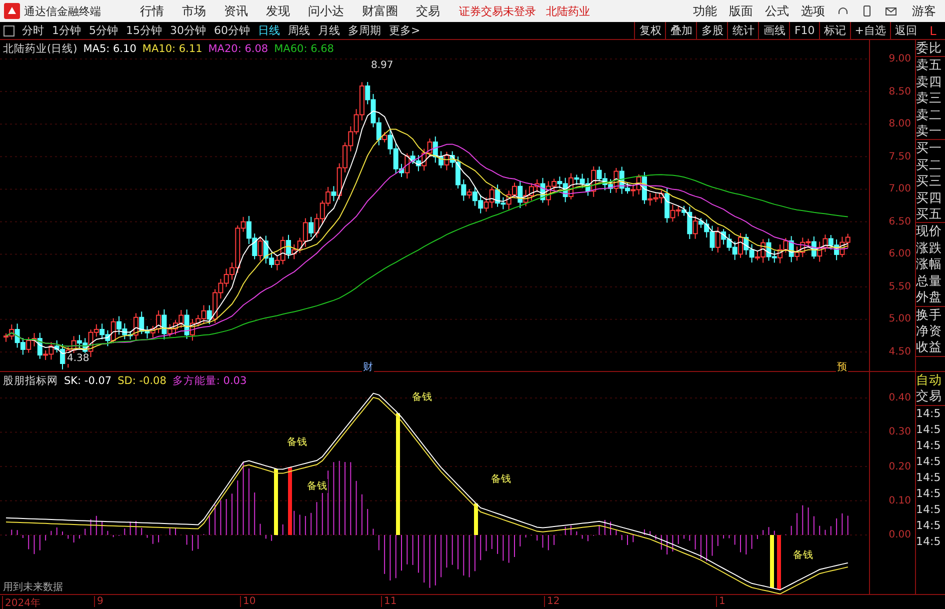 This screenshot has height=609, width=945. Describe the element at coordinates (930, 82) in the screenshot. I see `quote-label: 卖四` at that location.